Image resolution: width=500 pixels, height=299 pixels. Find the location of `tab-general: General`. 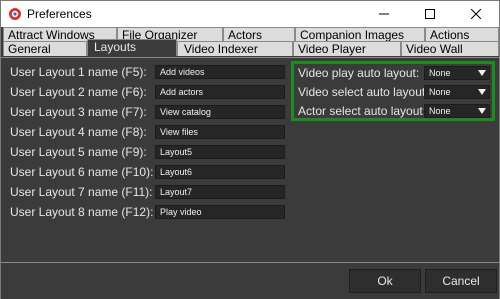

tab-general: General is located at coordinates (45, 48).